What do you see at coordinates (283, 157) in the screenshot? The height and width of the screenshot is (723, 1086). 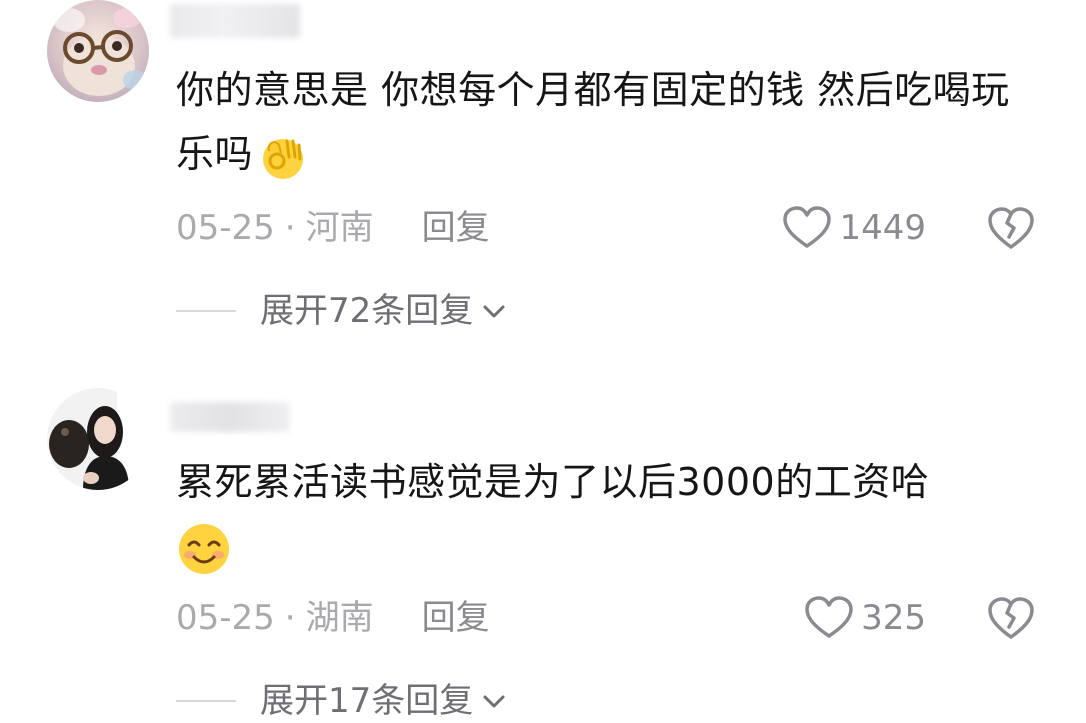 I see `ok-hand-emoji` at bounding box center [283, 157].